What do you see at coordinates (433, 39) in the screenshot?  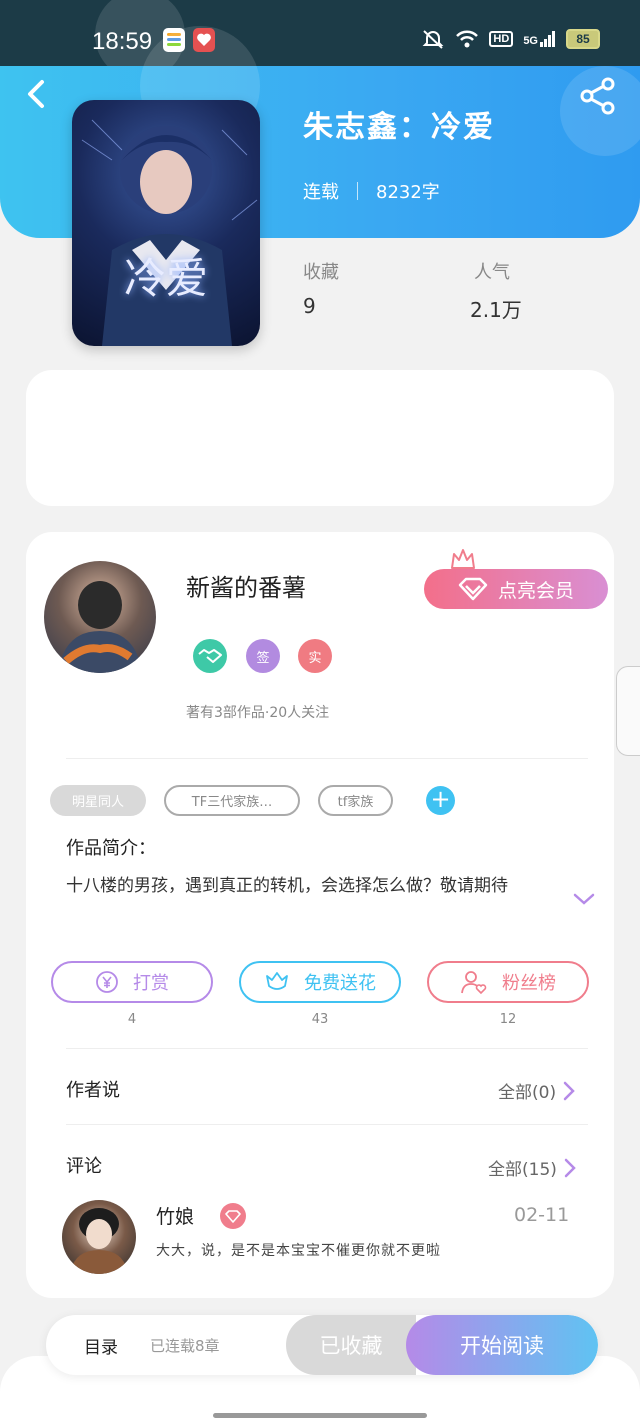 I see `mute-bell-icon` at bounding box center [433, 39].